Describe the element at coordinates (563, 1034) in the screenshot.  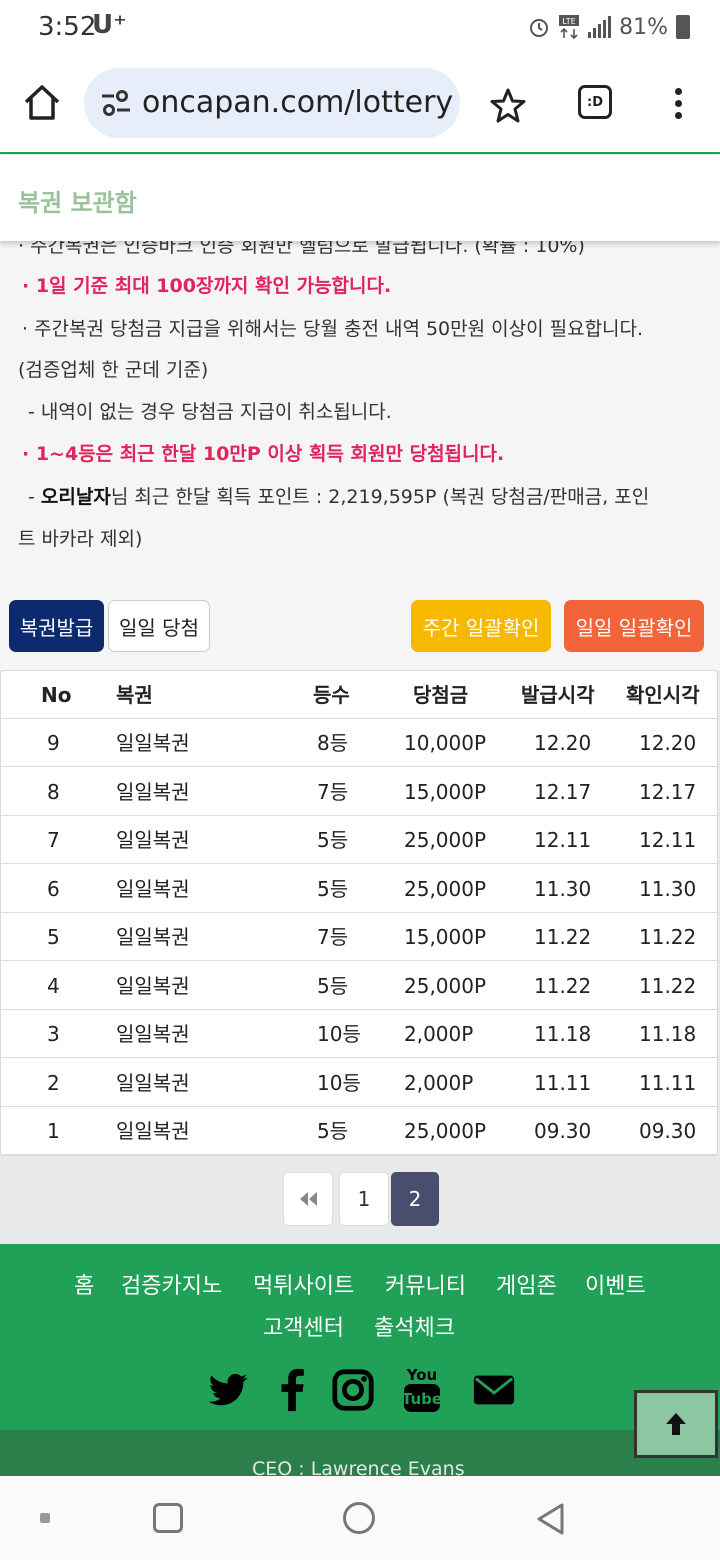
I see `cell-issued: 11.18` at that location.